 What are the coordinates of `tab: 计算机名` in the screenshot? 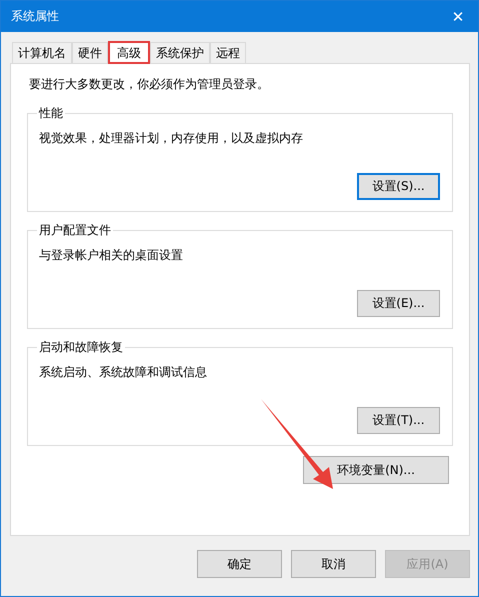 It's located at (42, 52).